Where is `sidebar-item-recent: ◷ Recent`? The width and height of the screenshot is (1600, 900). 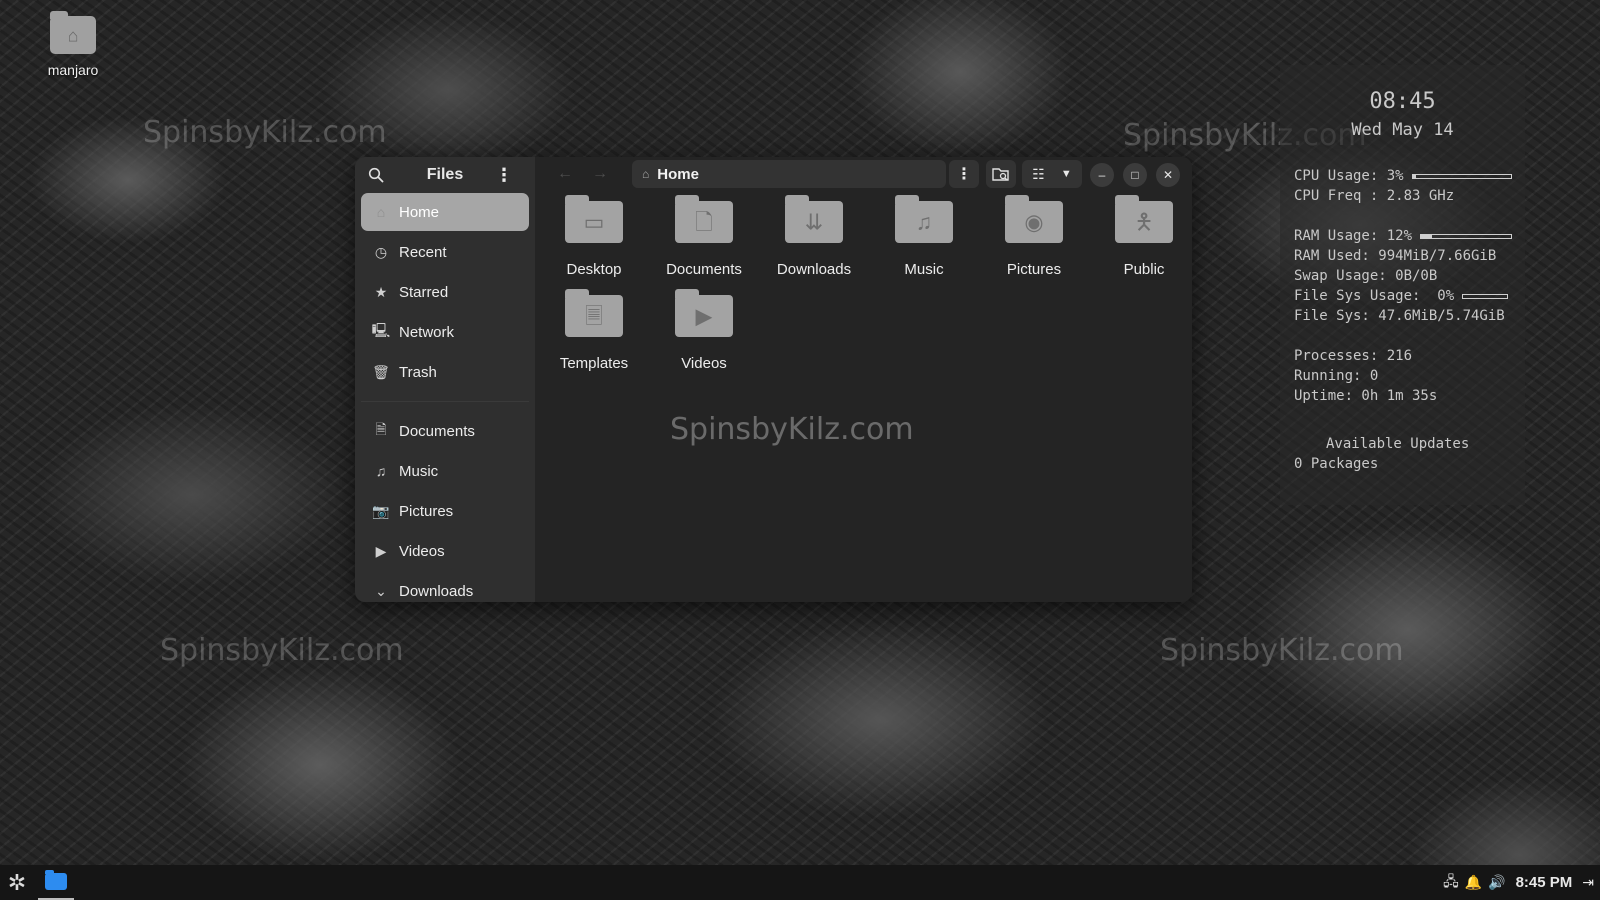
sidebar-item-recent: ◷ Recent is located at coordinates (445, 252).